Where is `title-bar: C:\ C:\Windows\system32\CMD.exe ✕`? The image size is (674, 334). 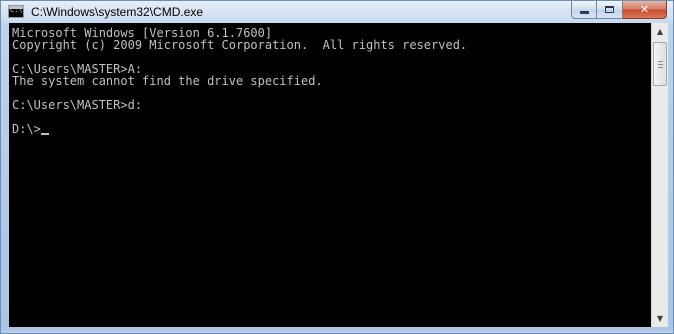
title-bar: C:\ C:\Windows\system32\CMD.exe ✕ is located at coordinates (337, 12).